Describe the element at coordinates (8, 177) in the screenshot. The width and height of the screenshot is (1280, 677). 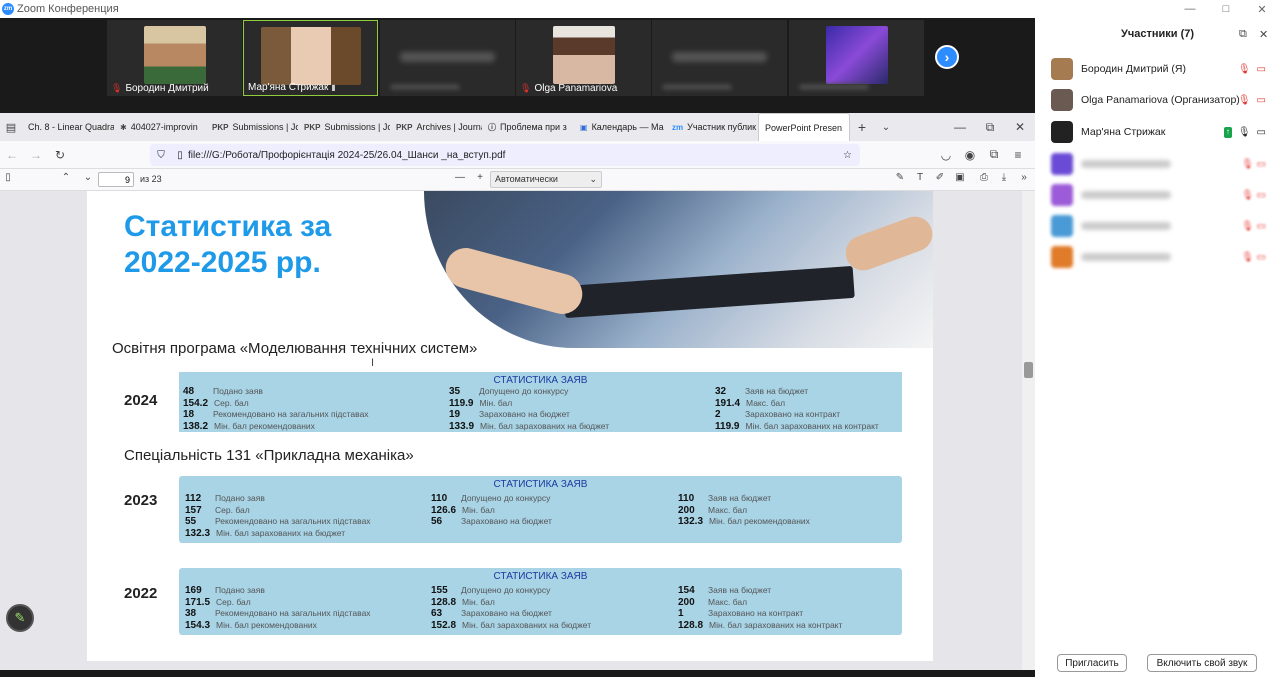
I see `sidebar-toggle-icon: ▯` at that location.